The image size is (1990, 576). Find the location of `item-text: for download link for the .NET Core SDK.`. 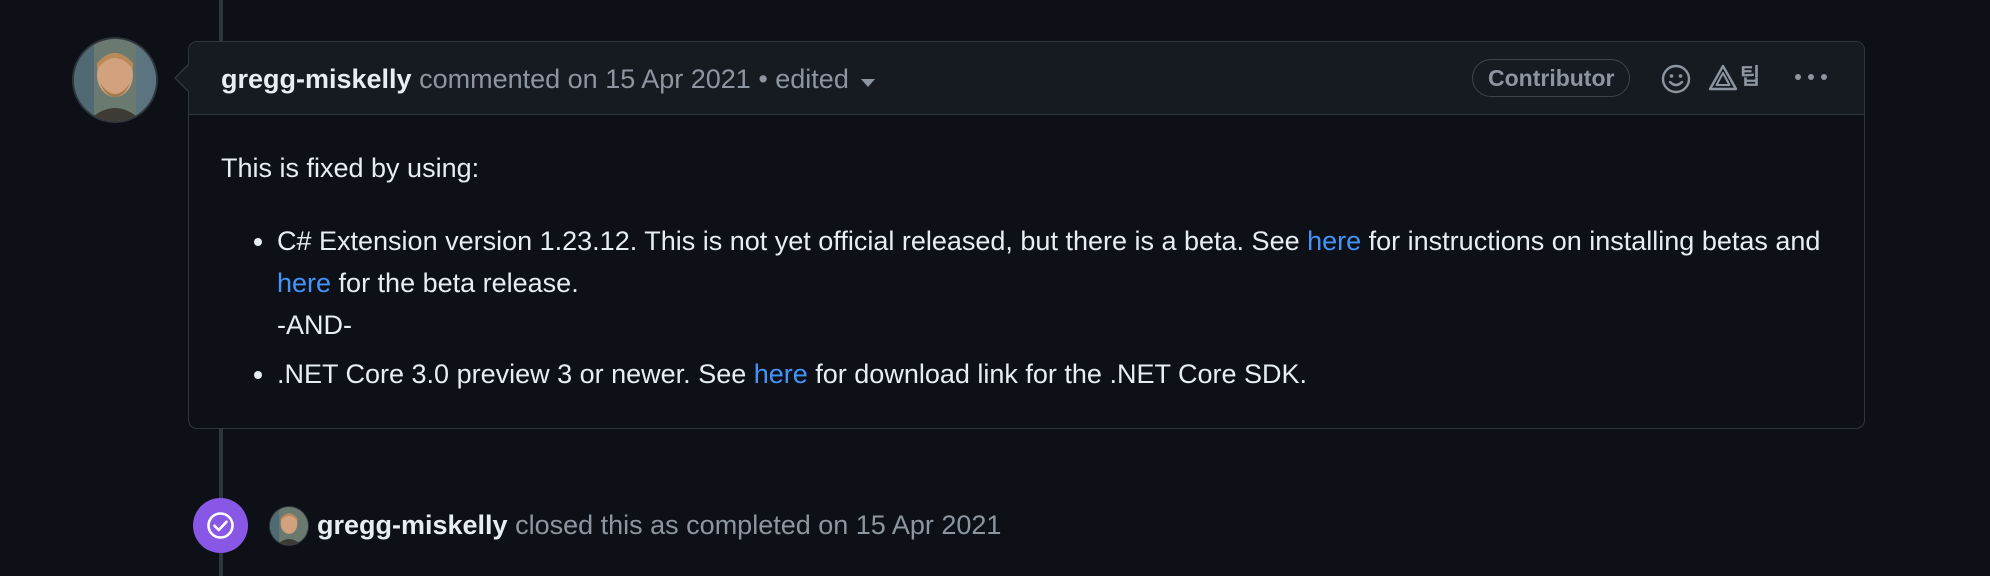

item-text: for download link for the .NET Core SDK. is located at coordinates (1057, 374).